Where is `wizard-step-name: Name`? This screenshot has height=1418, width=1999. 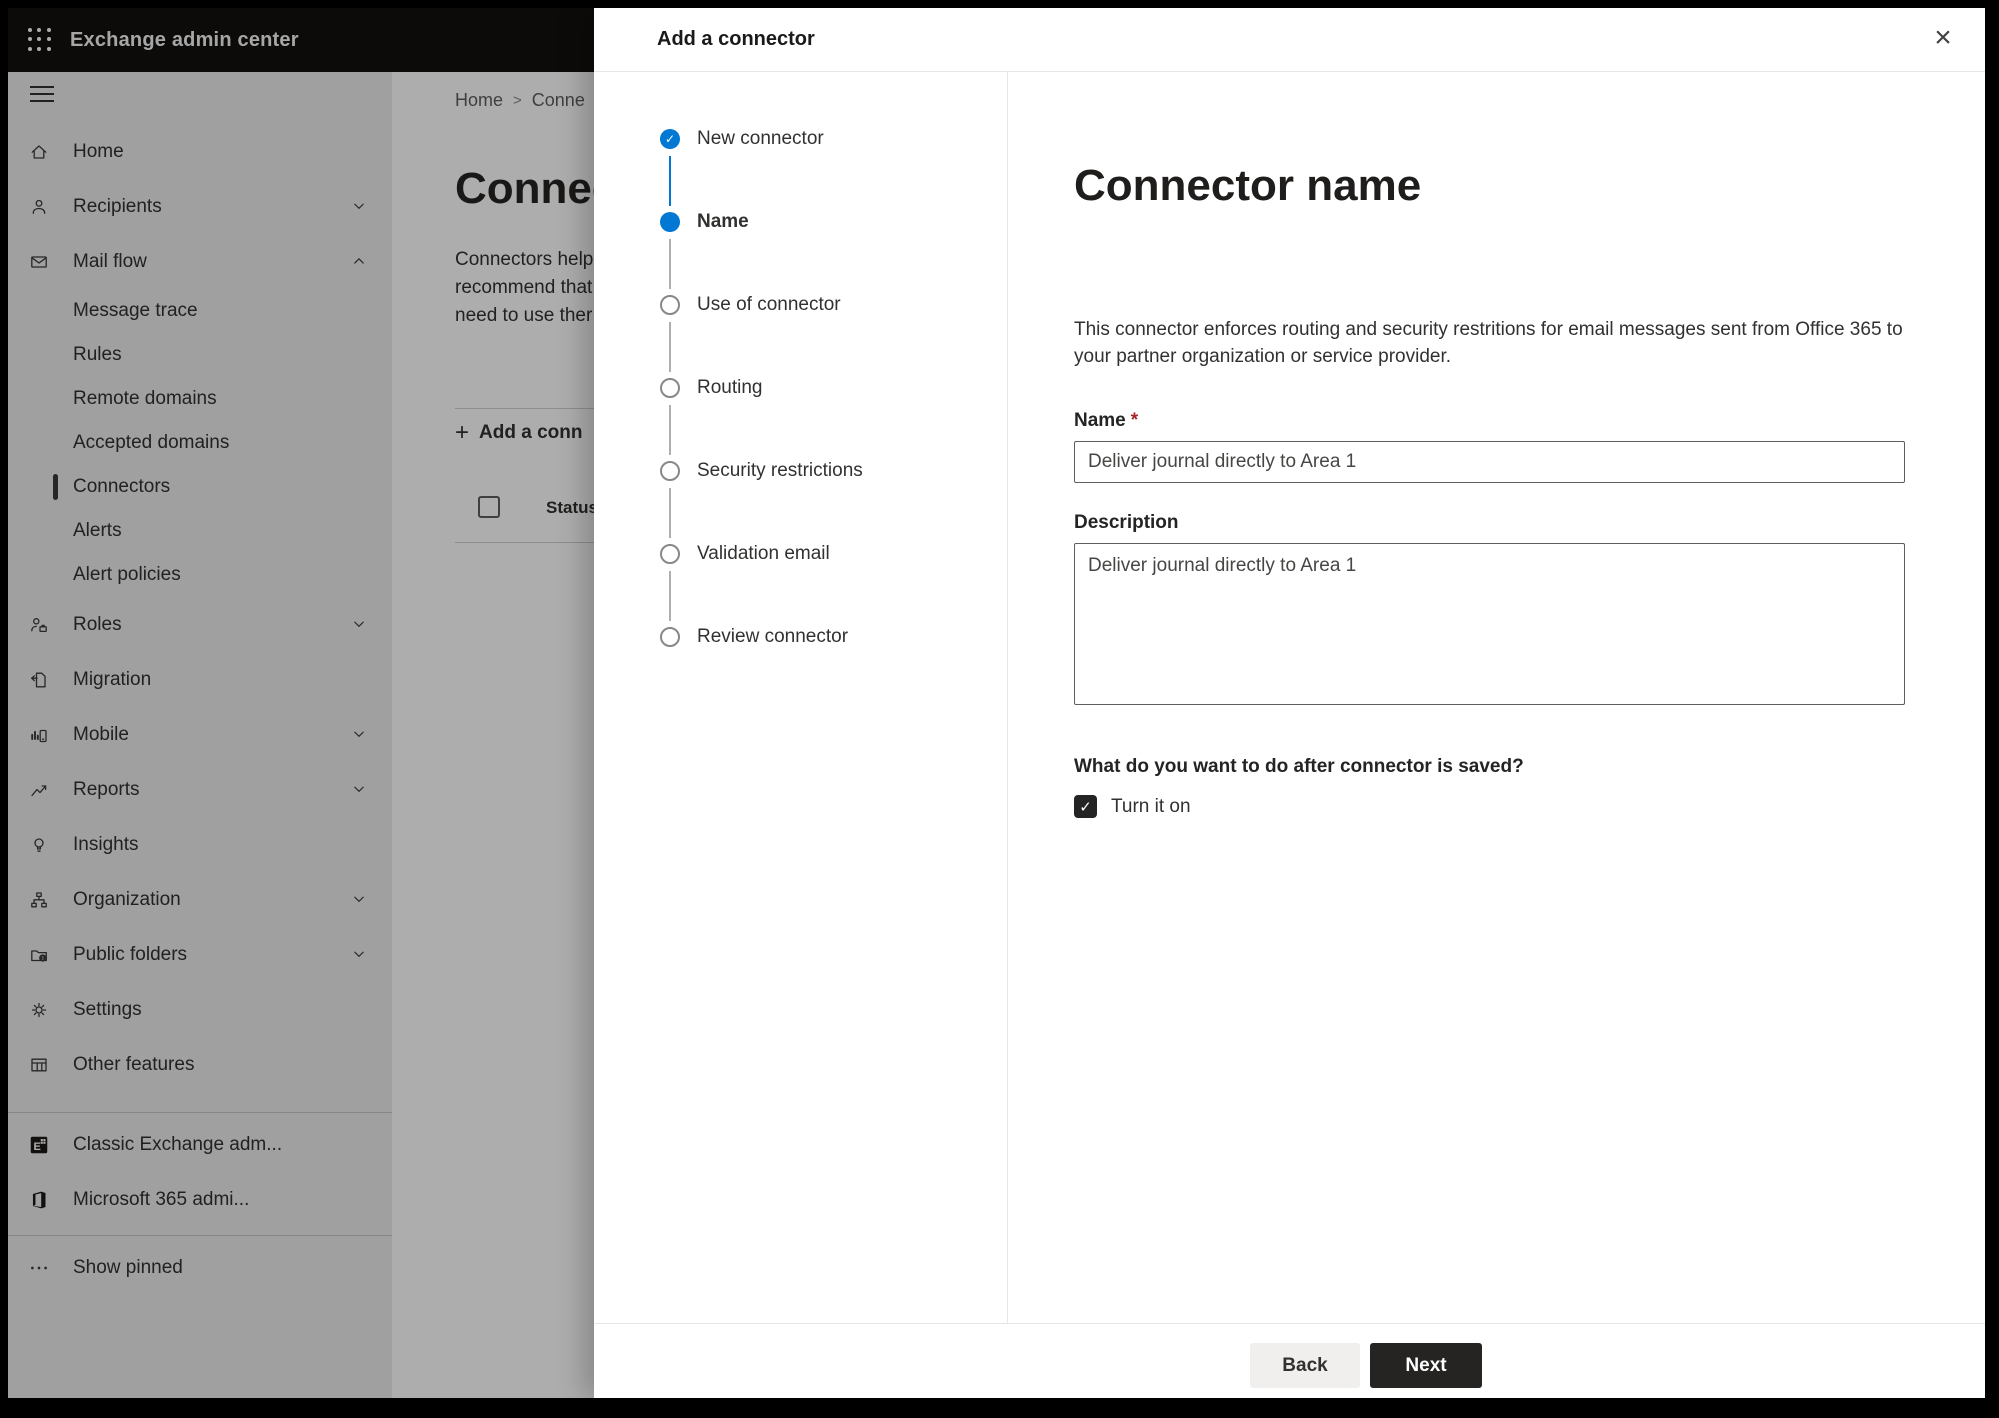 wizard-step-name: Name is located at coordinates (833, 253).